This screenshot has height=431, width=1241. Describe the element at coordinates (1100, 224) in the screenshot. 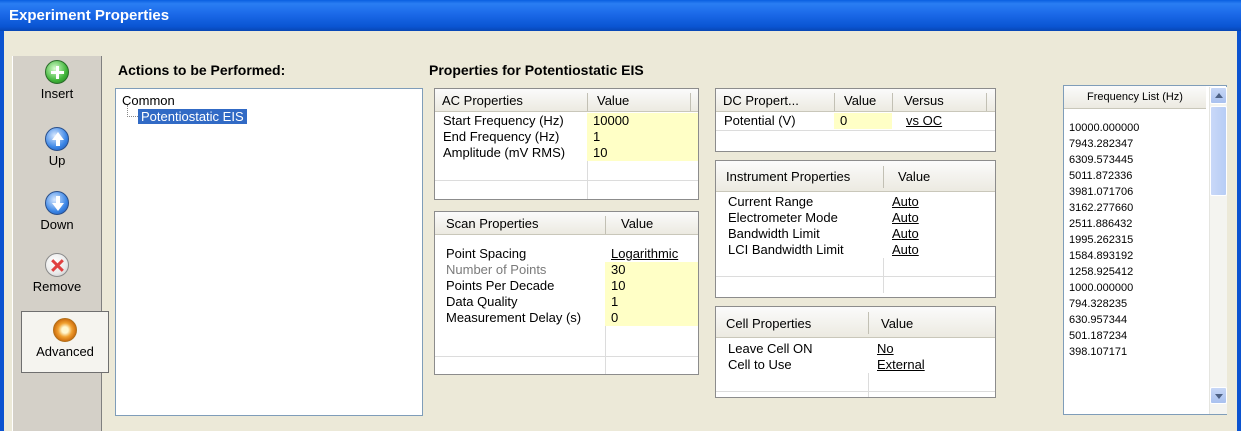

I see `frequency-item: 2511.886432` at that location.